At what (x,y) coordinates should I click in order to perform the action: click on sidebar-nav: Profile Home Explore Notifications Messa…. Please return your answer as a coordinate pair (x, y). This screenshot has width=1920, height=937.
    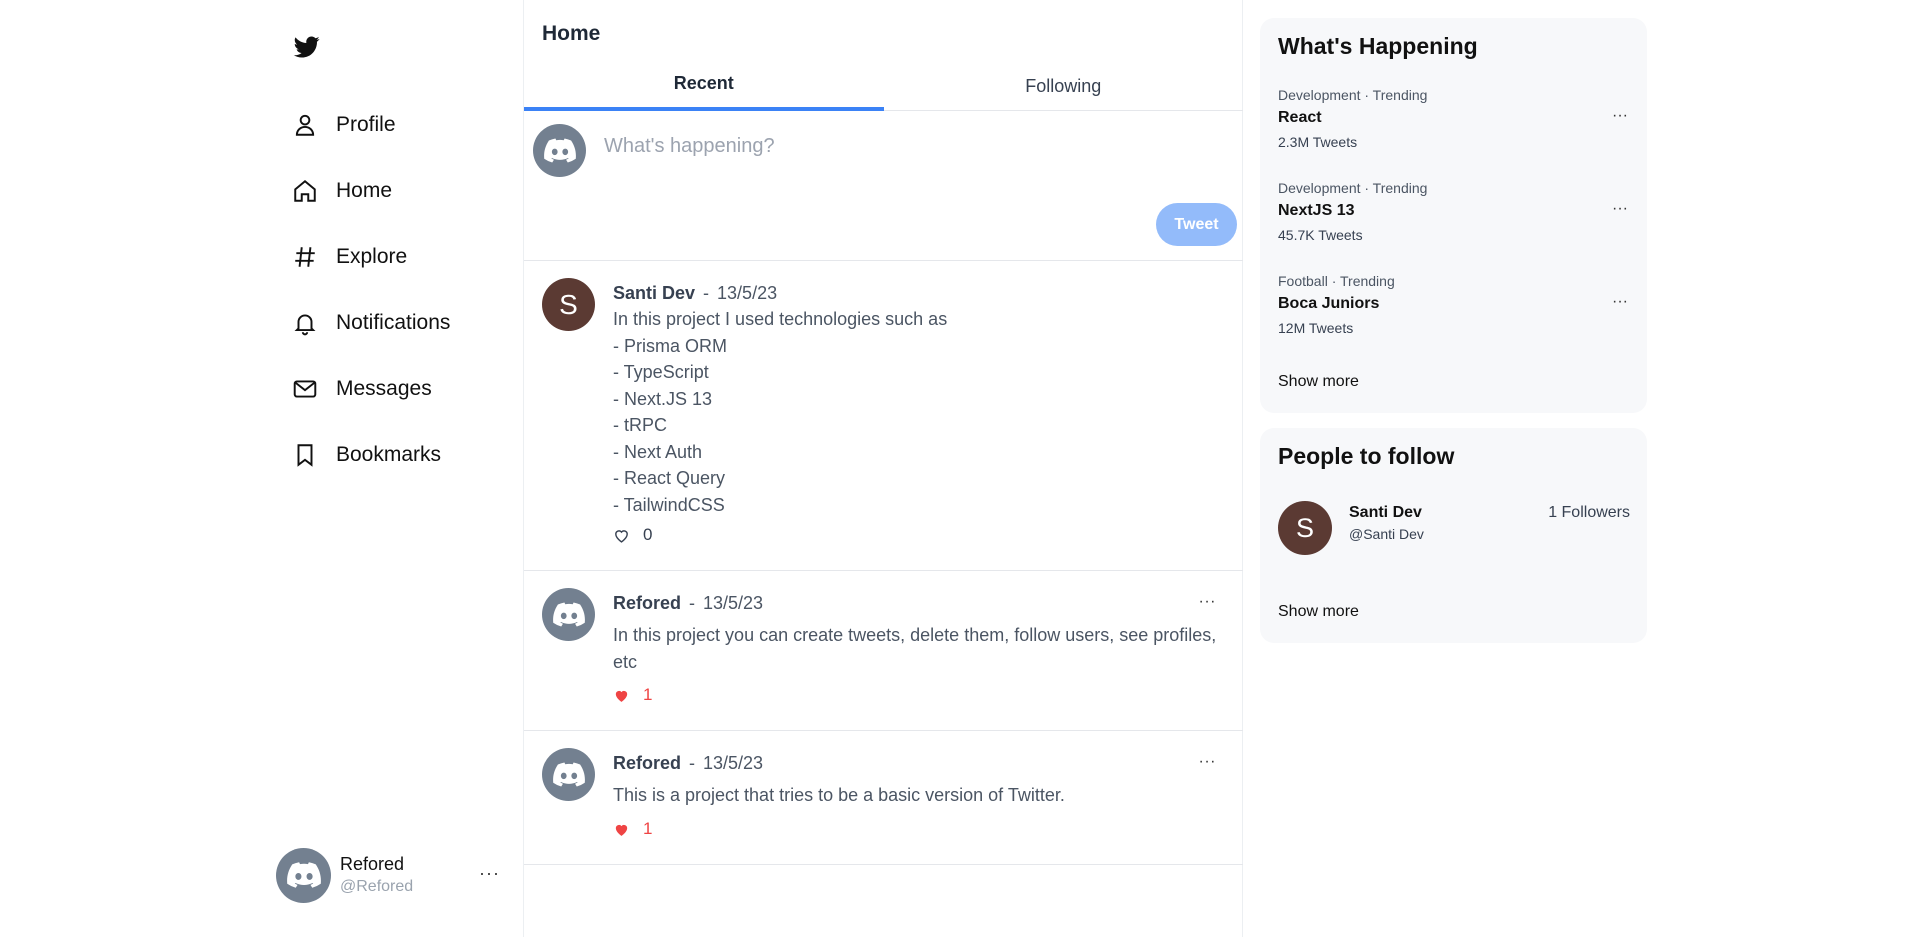
    Looking at the image, I should click on (371, 290).